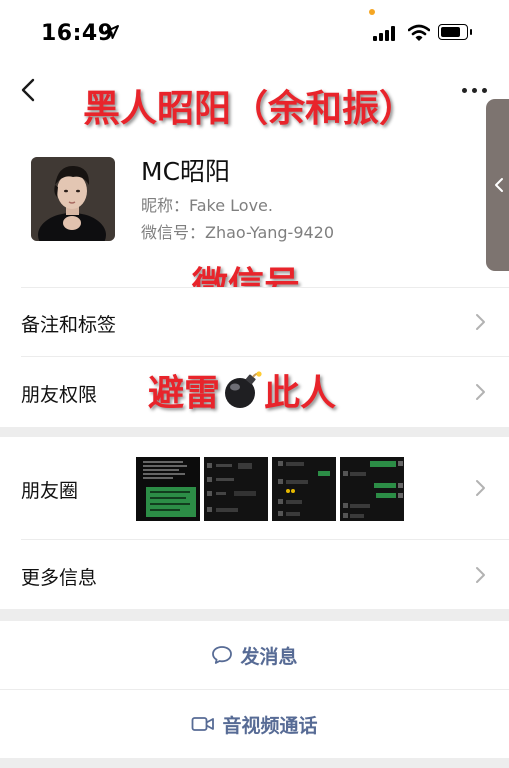 The width and height of the screenshot is (509, 768). I want to click on back-chevron-icon, so click(31, 91).